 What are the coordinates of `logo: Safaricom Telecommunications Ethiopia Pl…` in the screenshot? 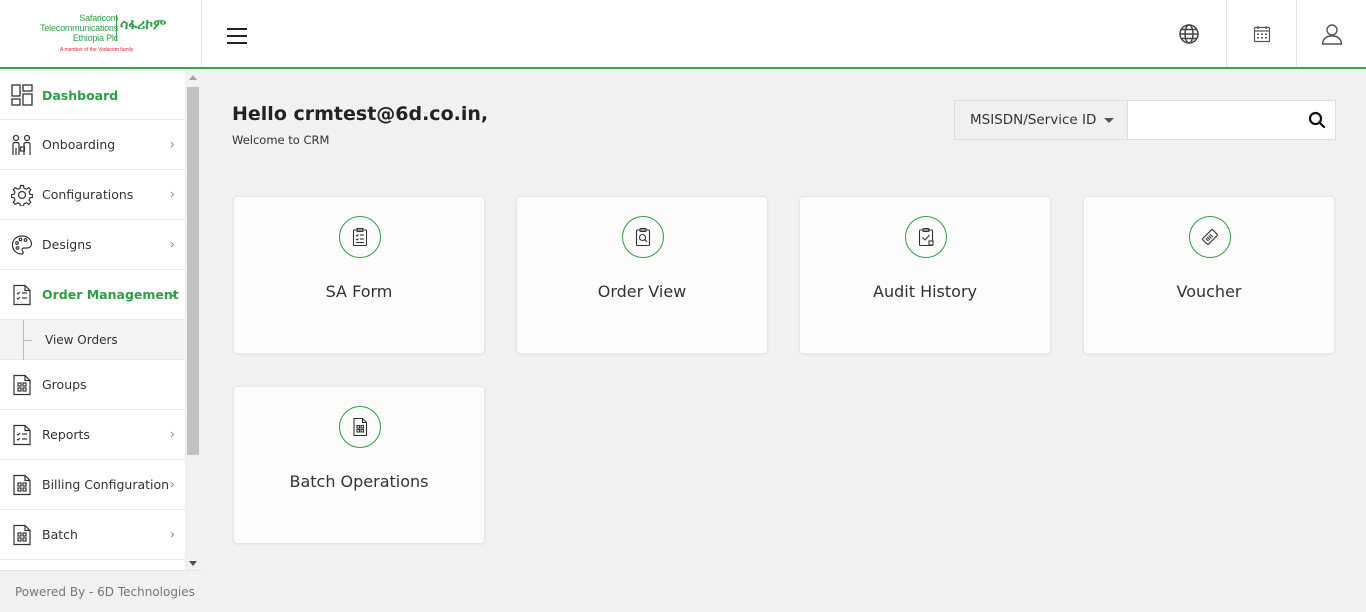 It's located at (101, 33).